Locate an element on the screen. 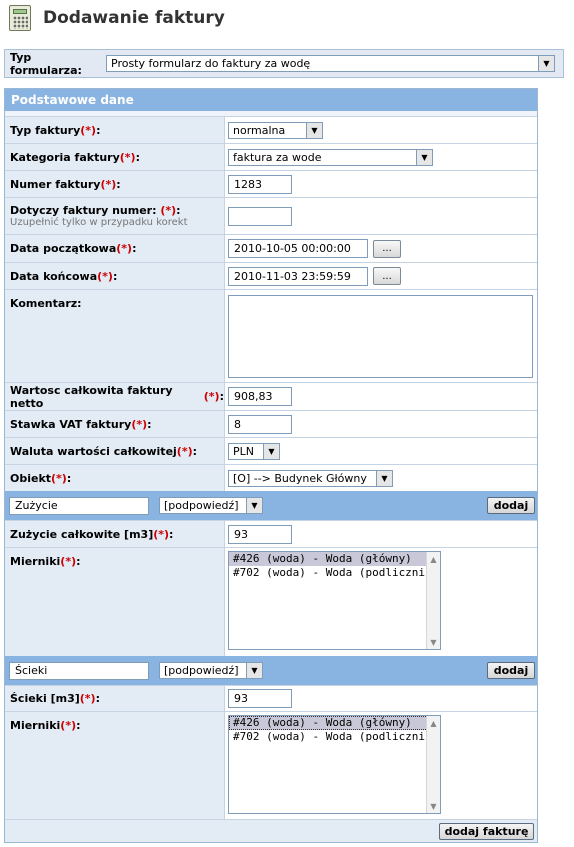  row-invoice-category: Kategoria faktury (*): faktura za wode ▼ is located at coordinates (271, 156).